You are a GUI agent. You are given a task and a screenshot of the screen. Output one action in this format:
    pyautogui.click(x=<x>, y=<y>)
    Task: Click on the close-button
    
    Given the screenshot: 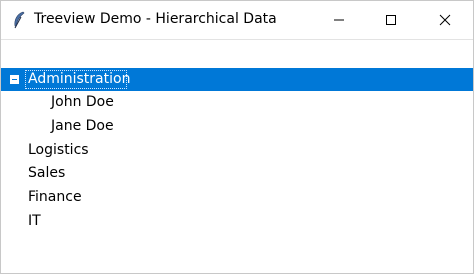 What is the action you would take?
    pyautogui.click(x=445, y=20)
    